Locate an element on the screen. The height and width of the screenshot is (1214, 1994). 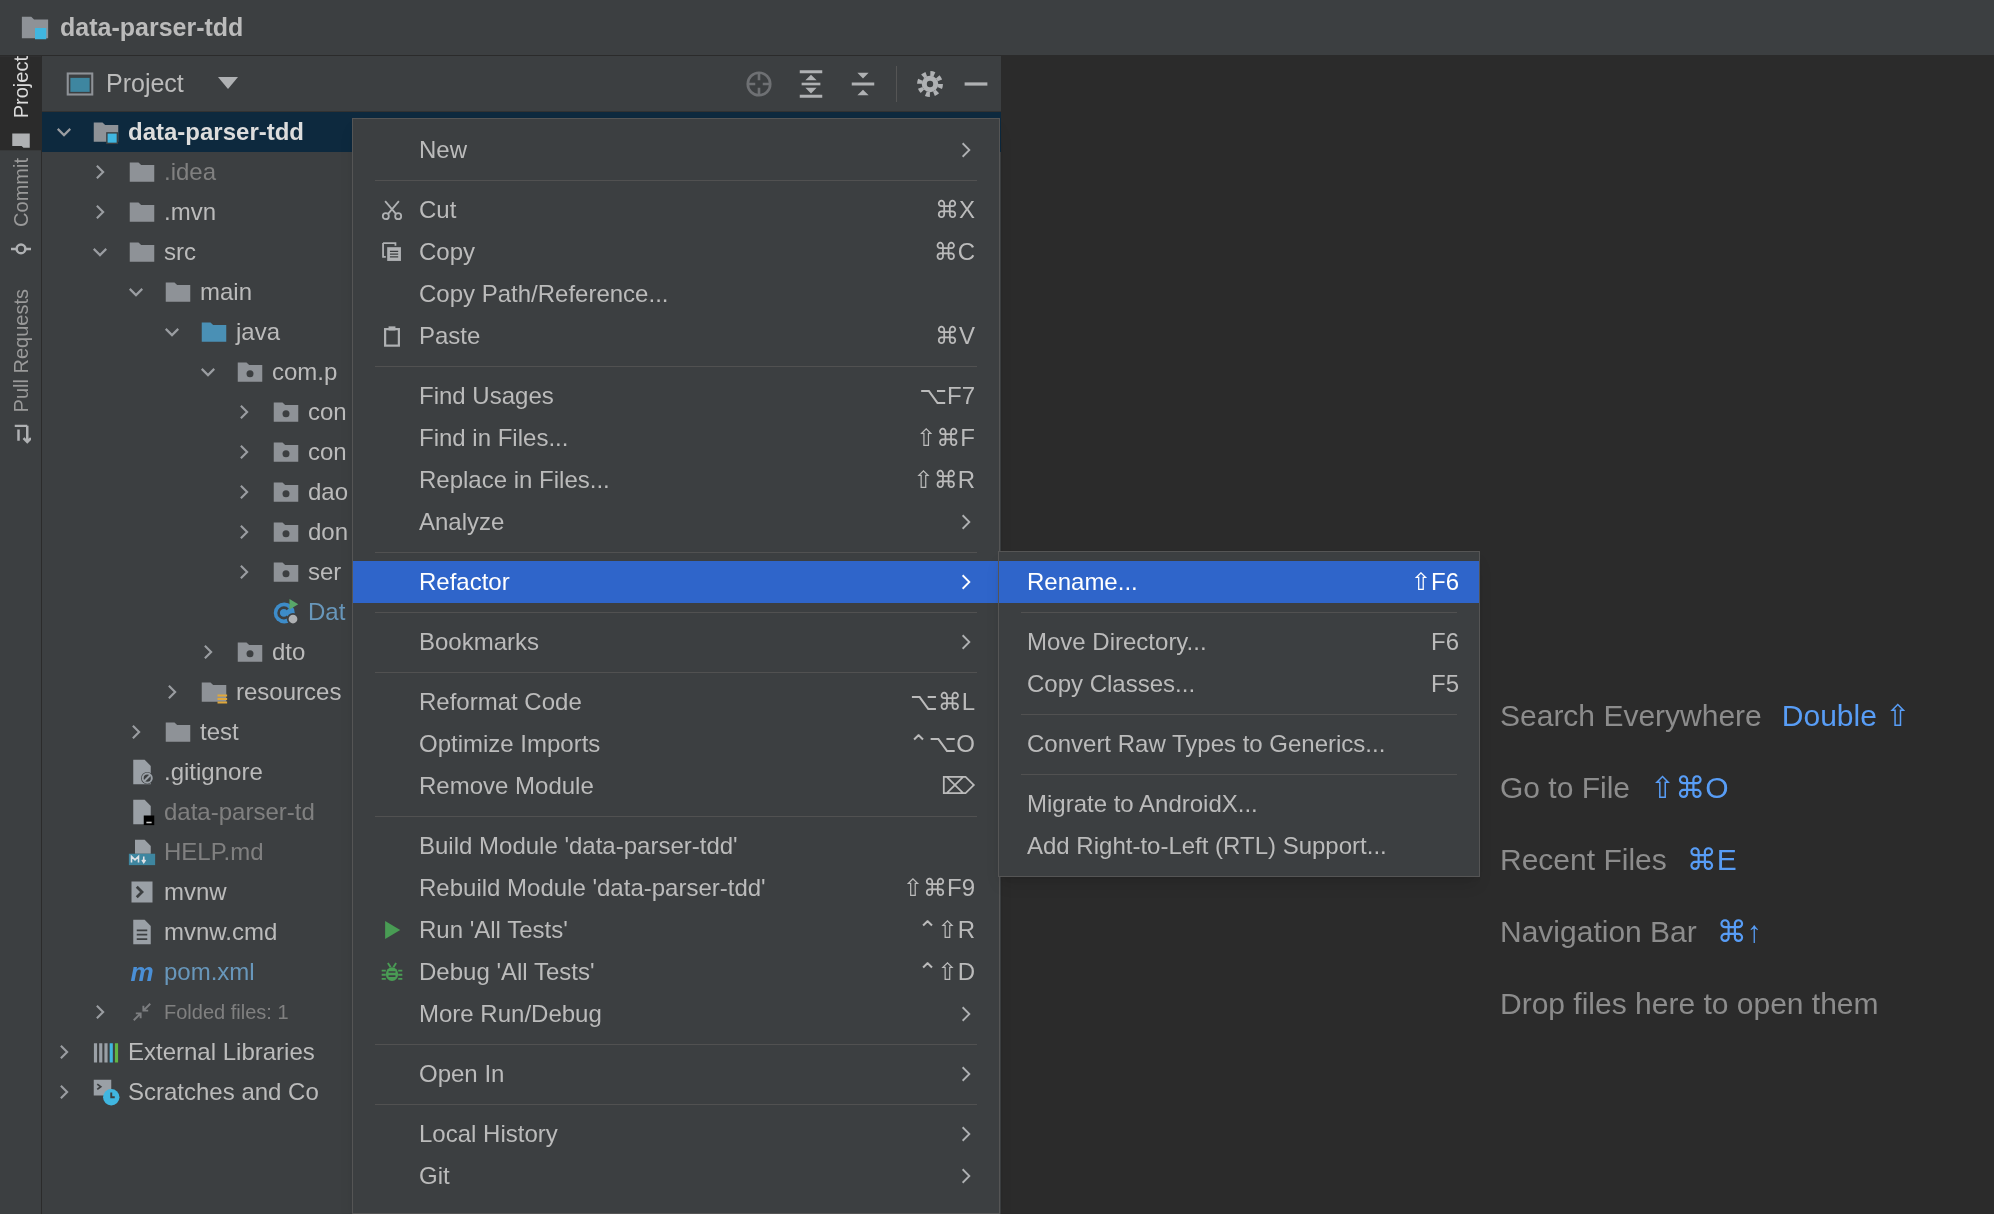
shortcut-label: F5 is located at coordinates (1445, 684).